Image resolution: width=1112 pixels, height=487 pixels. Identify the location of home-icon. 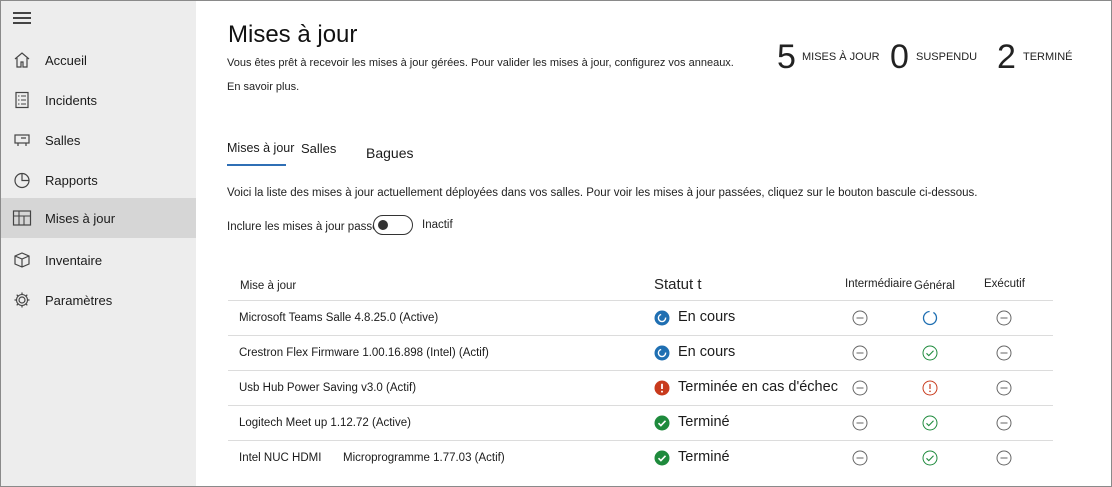
(22, 60).